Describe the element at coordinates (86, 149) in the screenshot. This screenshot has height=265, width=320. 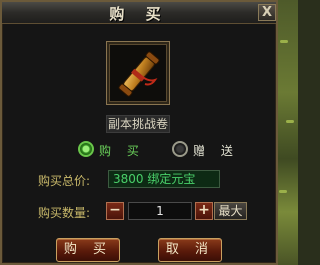
I see `buy-option-radio` at that location.